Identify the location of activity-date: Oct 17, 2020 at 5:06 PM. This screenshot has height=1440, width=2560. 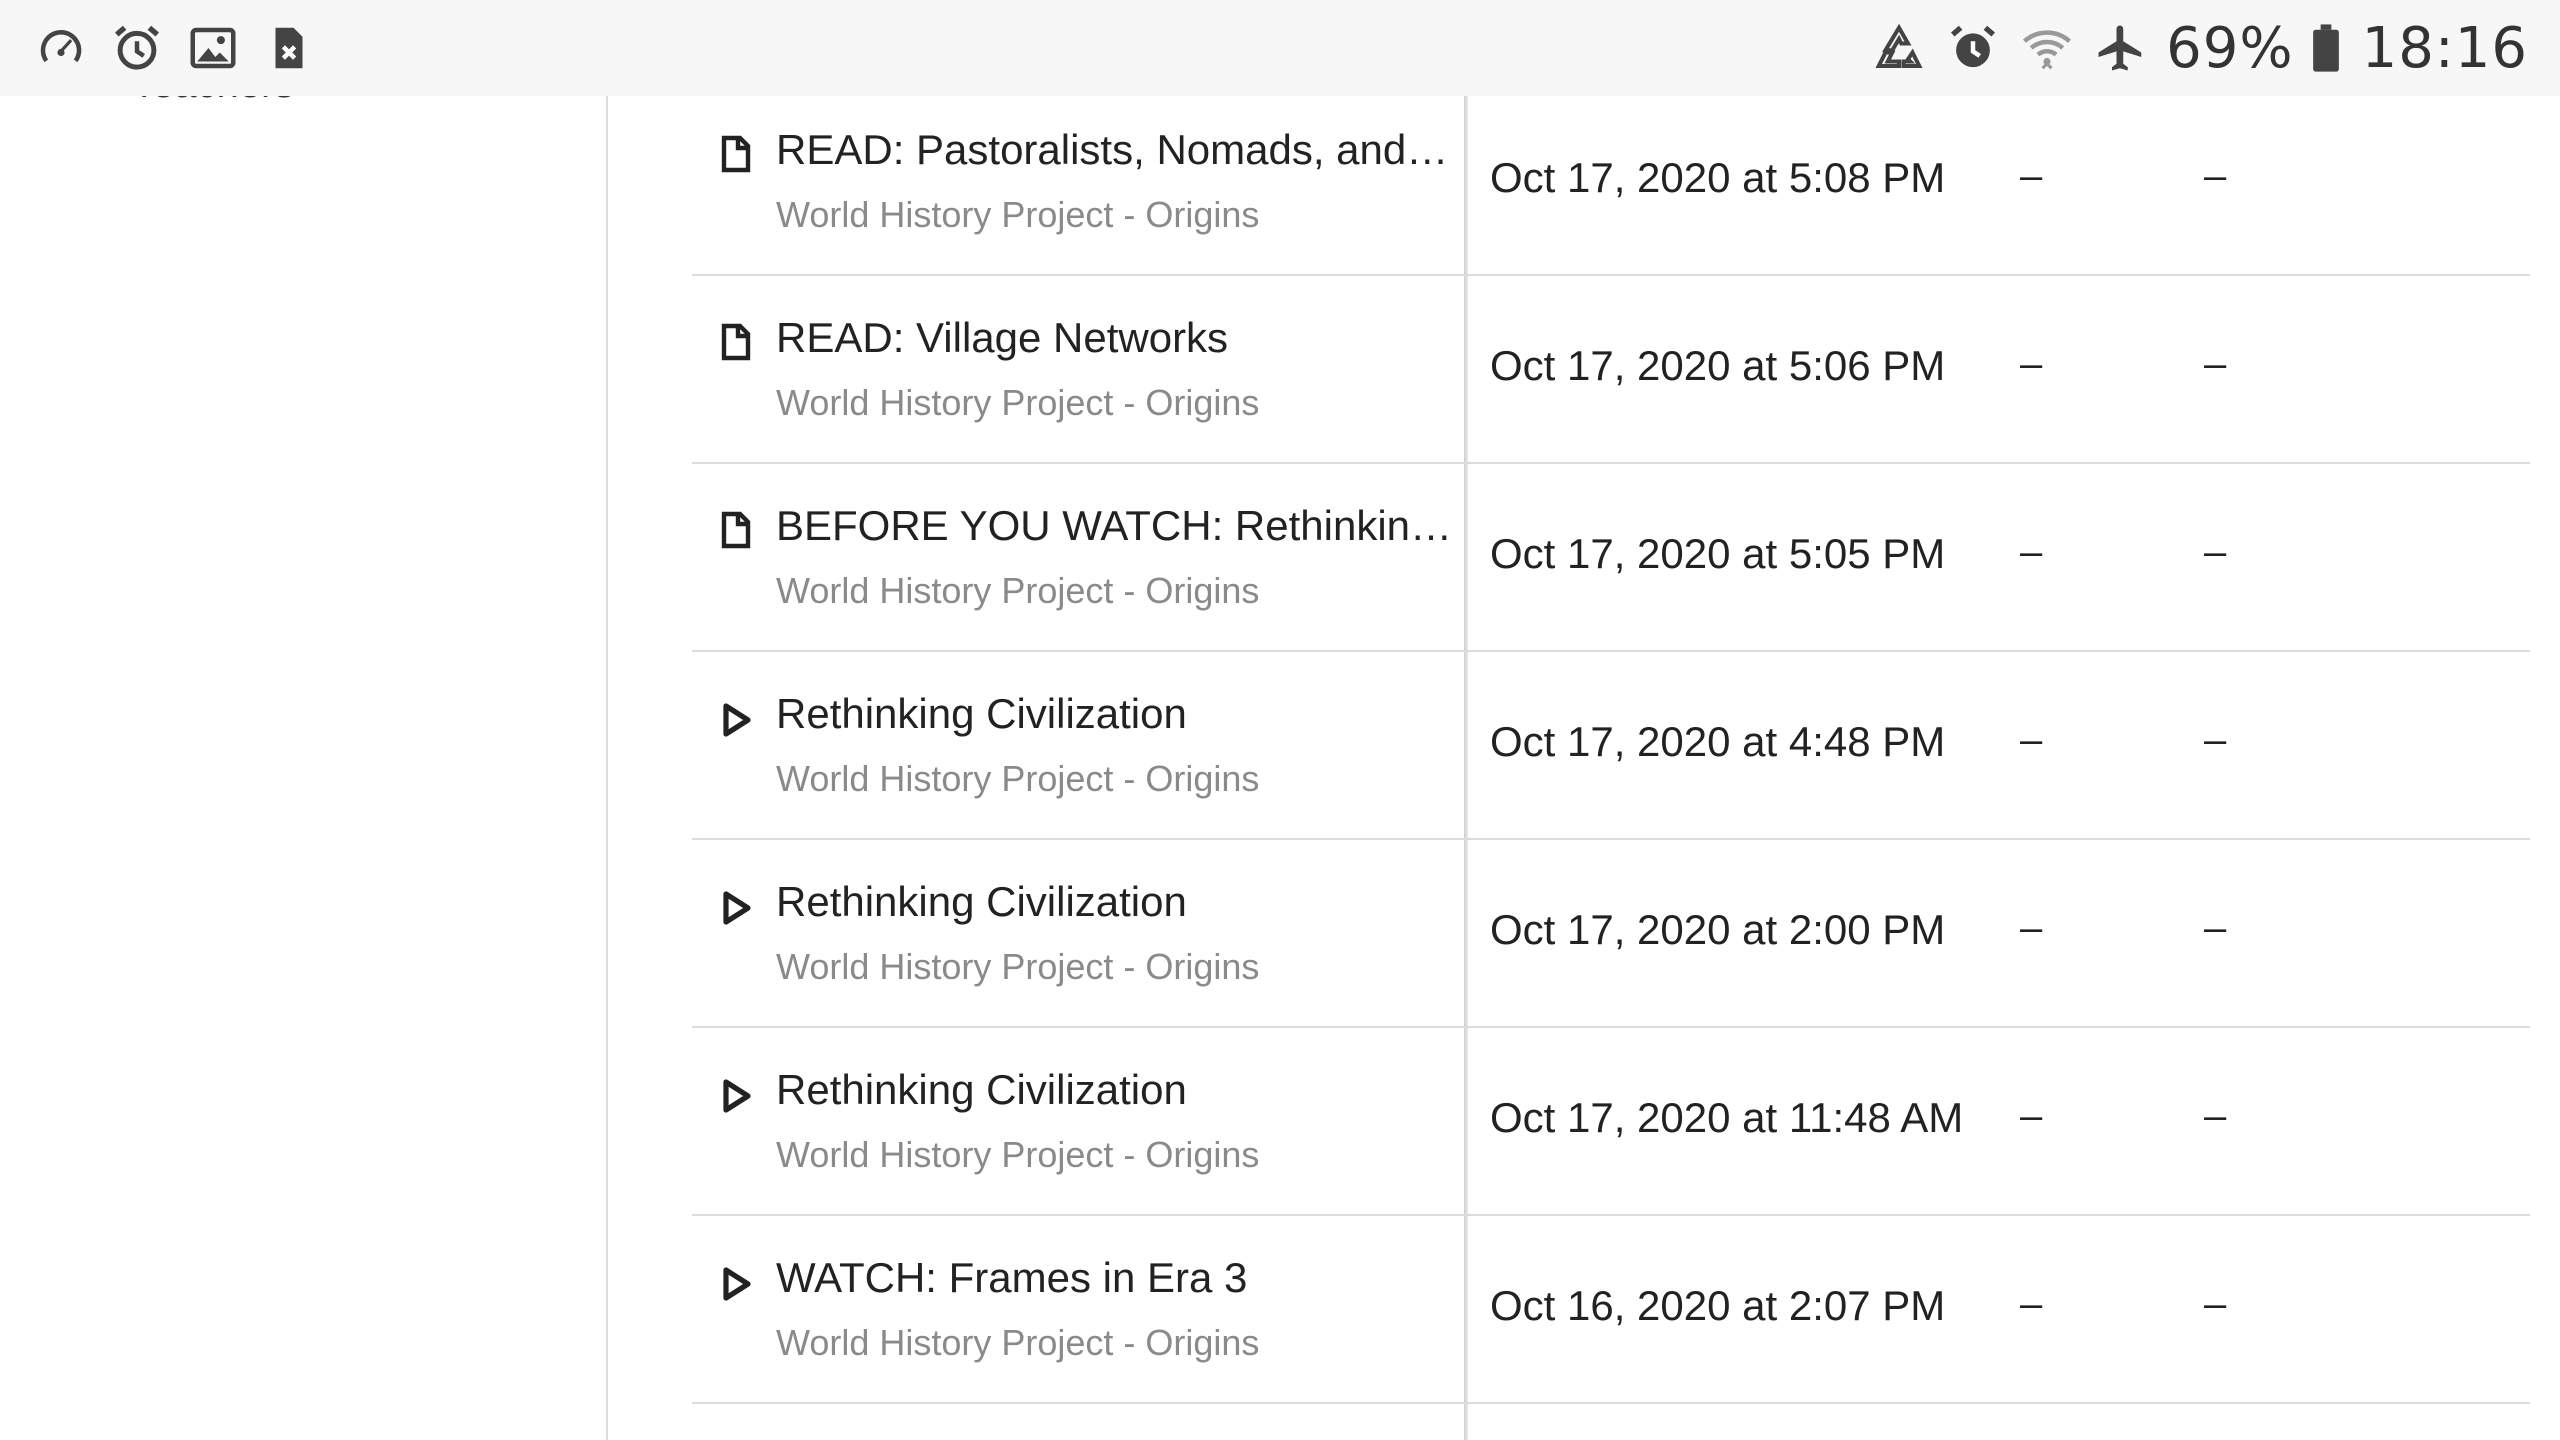
(1718, 365).